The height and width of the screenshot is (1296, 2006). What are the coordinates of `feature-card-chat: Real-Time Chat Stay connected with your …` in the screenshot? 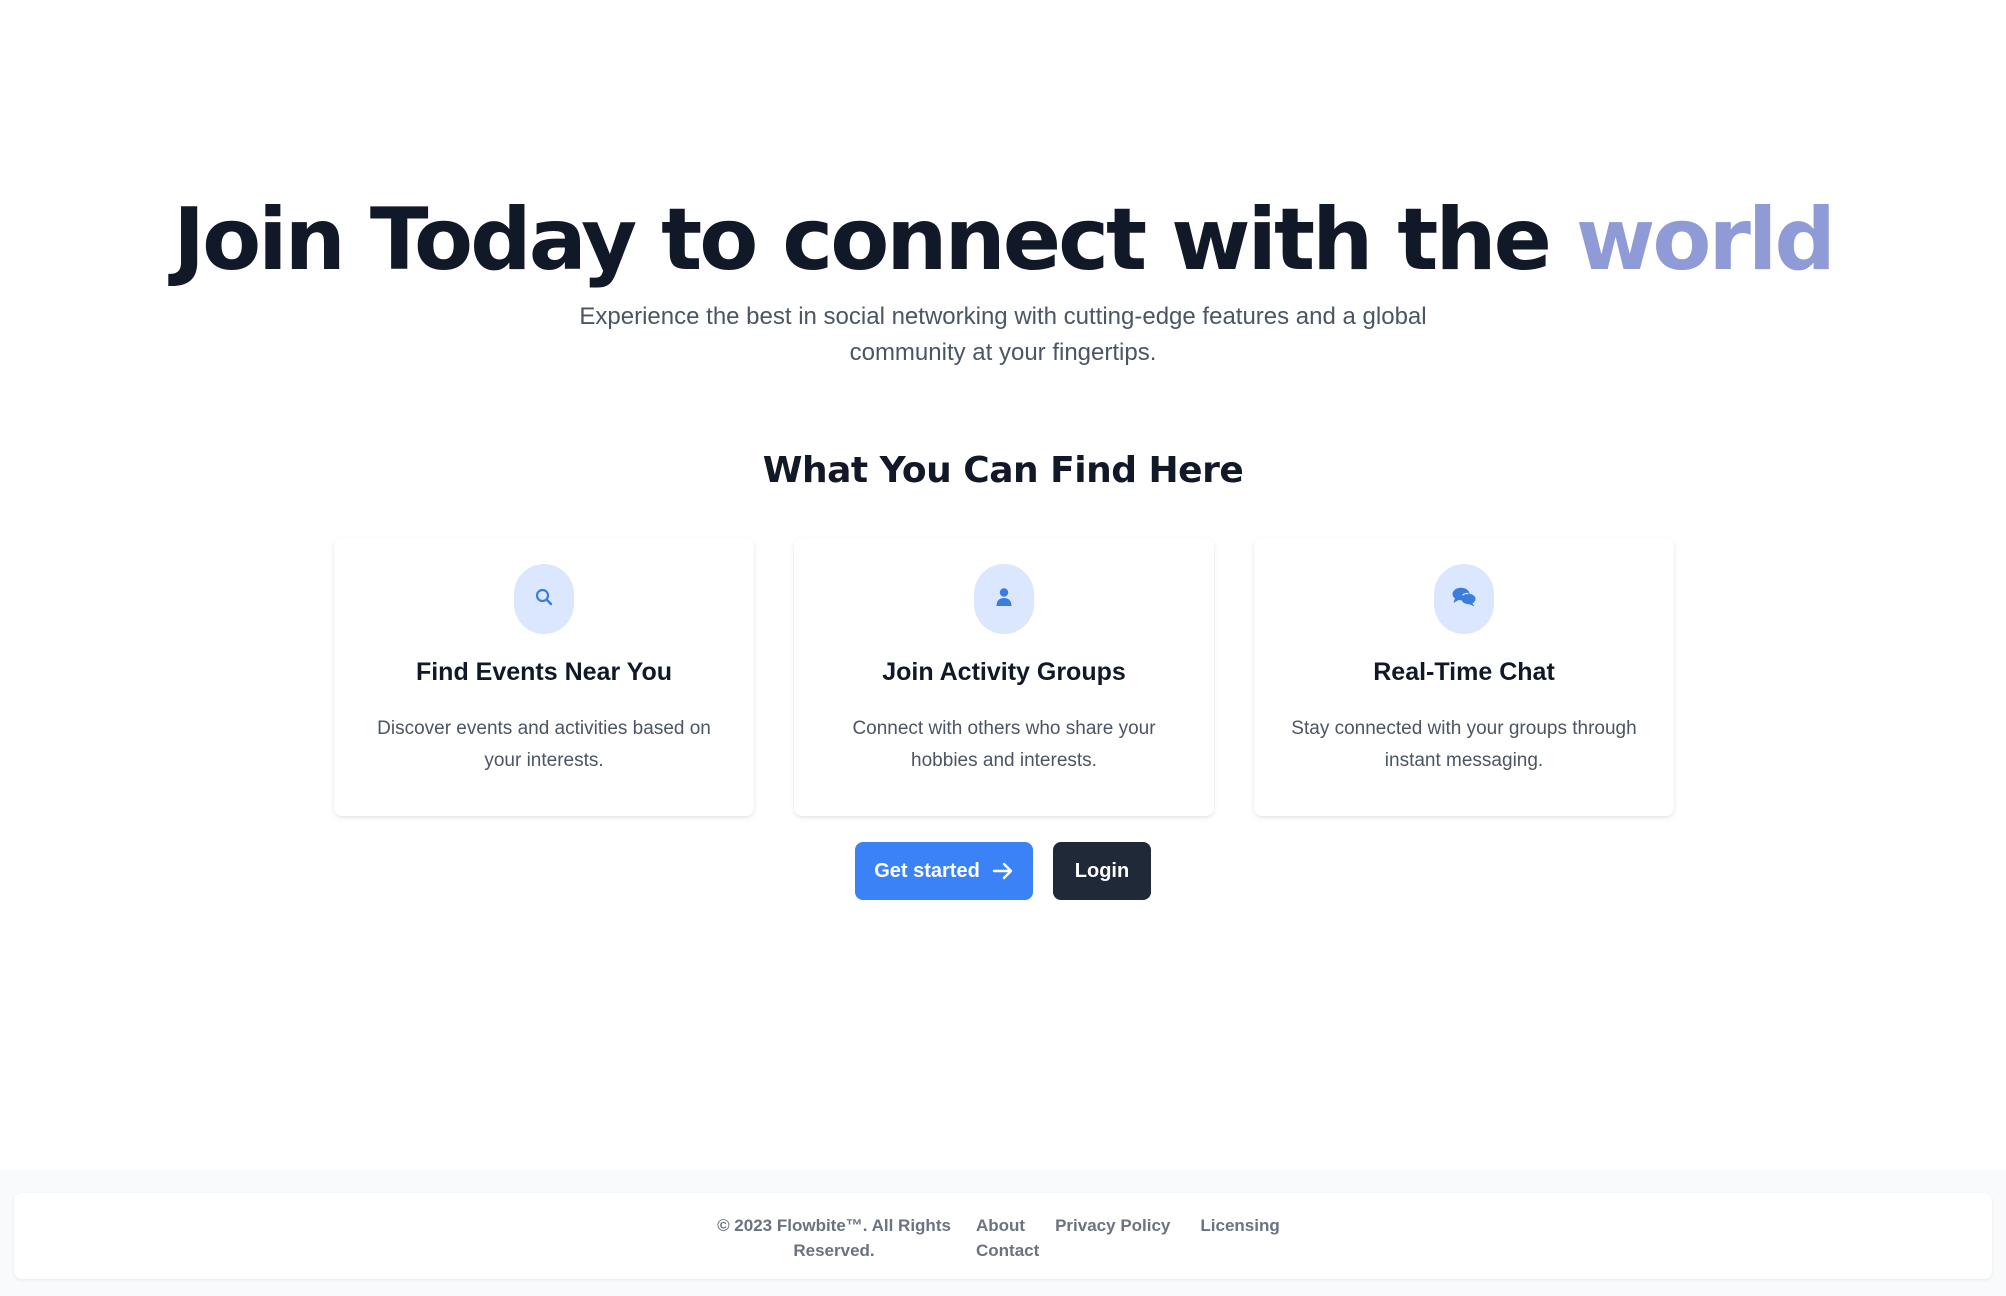 It's located at (1464, 677).